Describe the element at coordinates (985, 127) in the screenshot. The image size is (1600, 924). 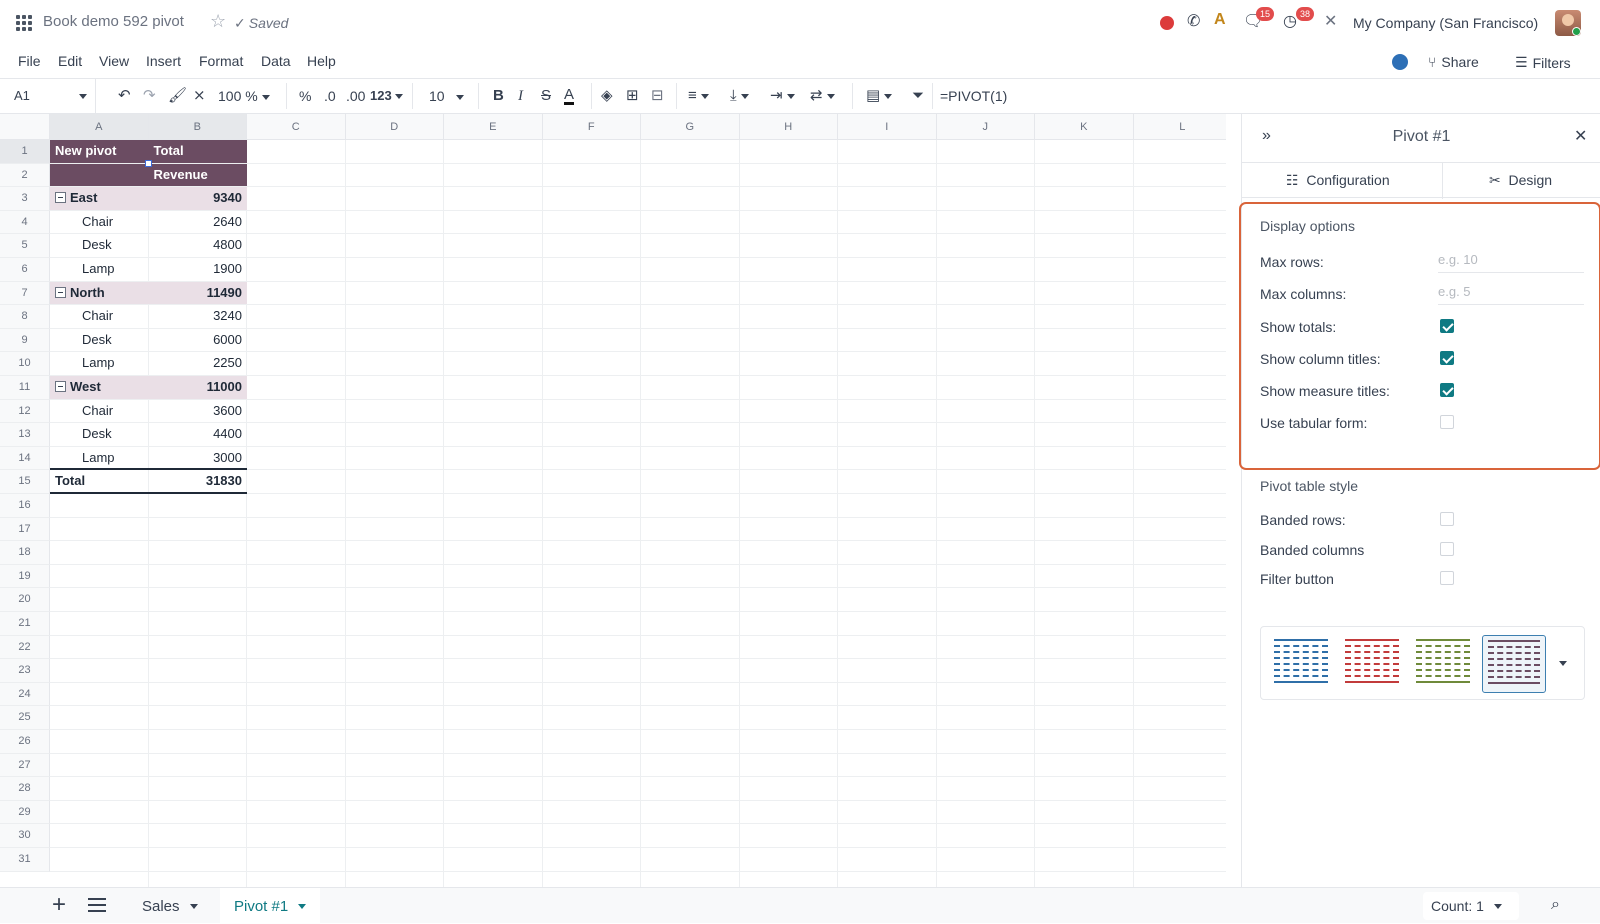
I see `column-header: J` at that location.